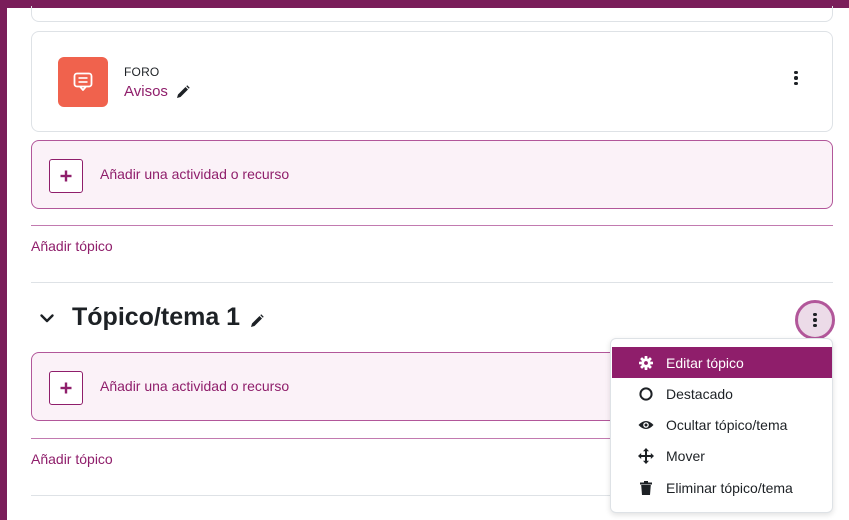  I want to click on kebab-icon, so click(815, 320).